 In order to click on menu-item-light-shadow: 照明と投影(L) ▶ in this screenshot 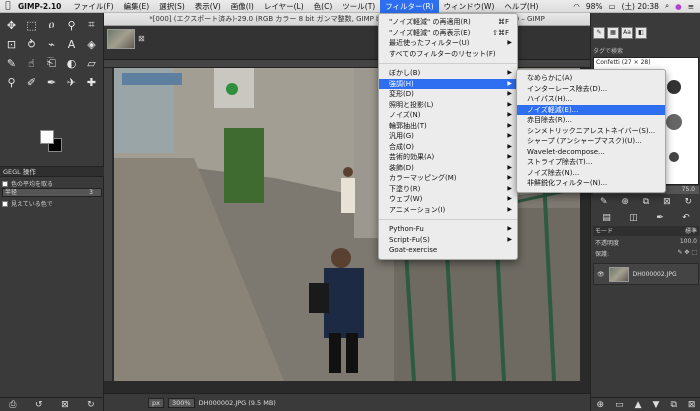, I will do `click(448, 105)`.